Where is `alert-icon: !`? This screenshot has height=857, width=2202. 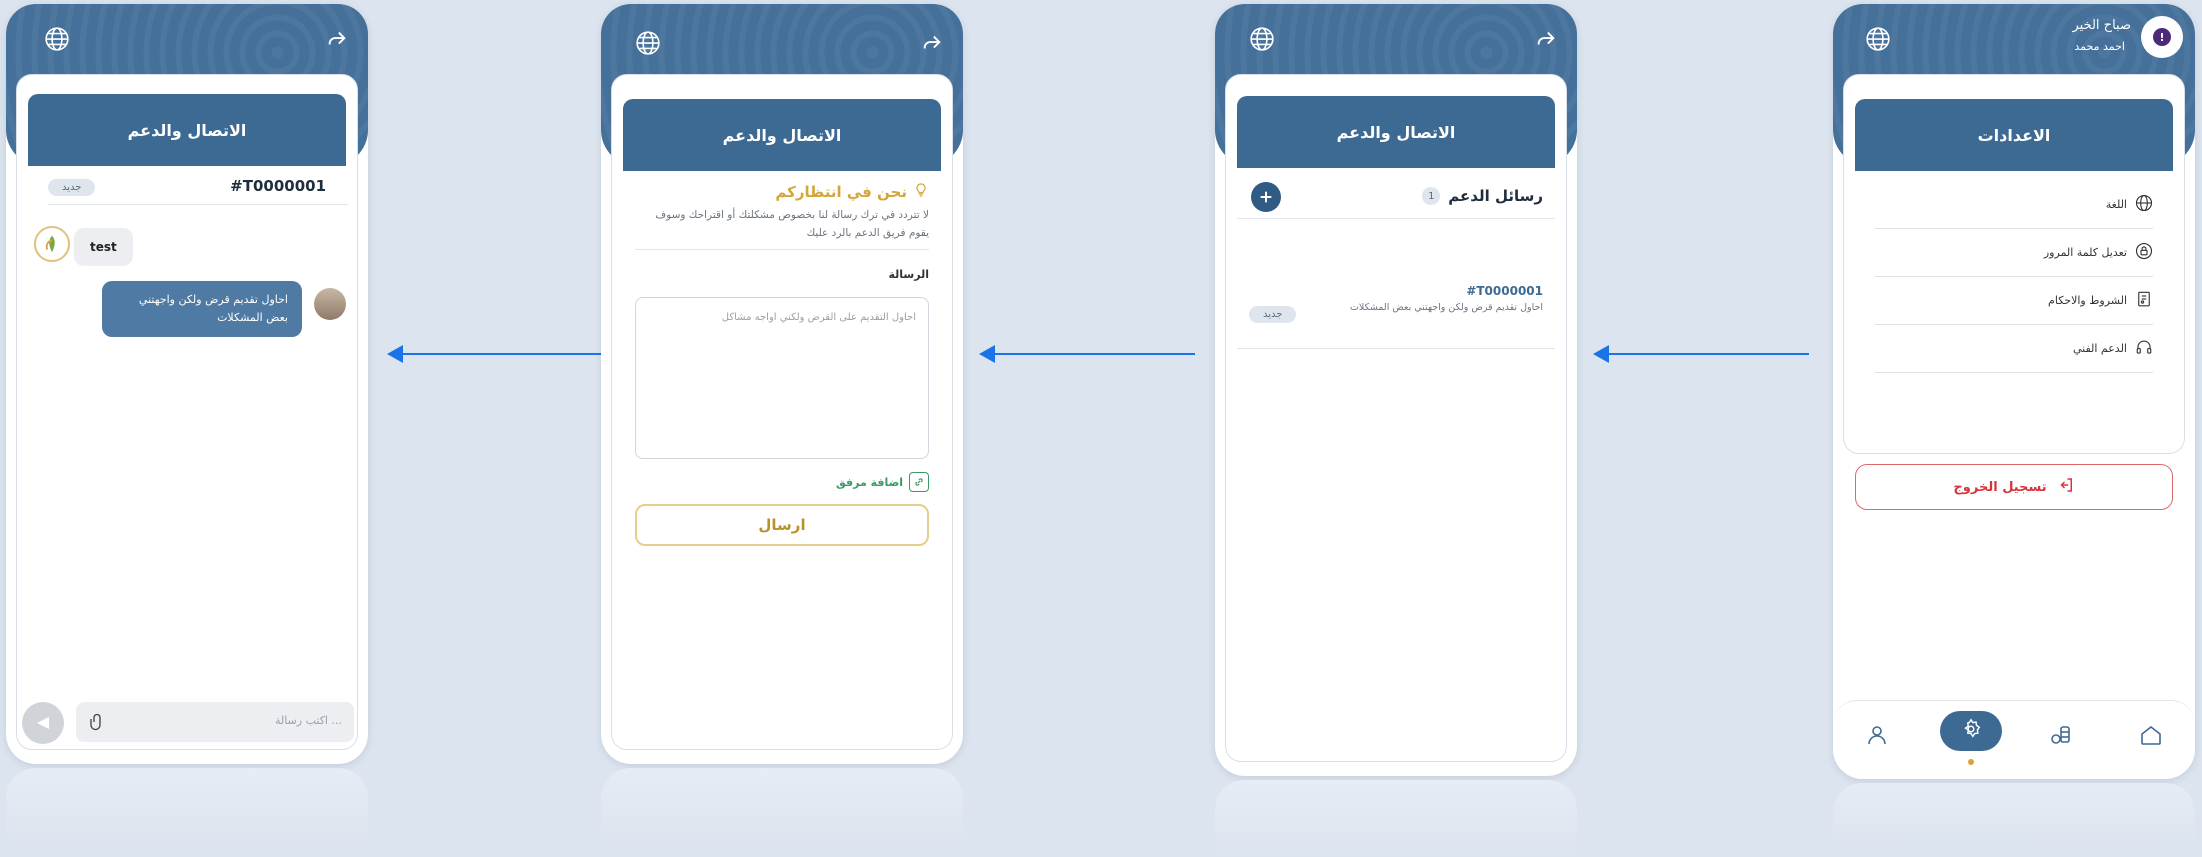
alert-icon: ! is located at coordinates (2162, 37).